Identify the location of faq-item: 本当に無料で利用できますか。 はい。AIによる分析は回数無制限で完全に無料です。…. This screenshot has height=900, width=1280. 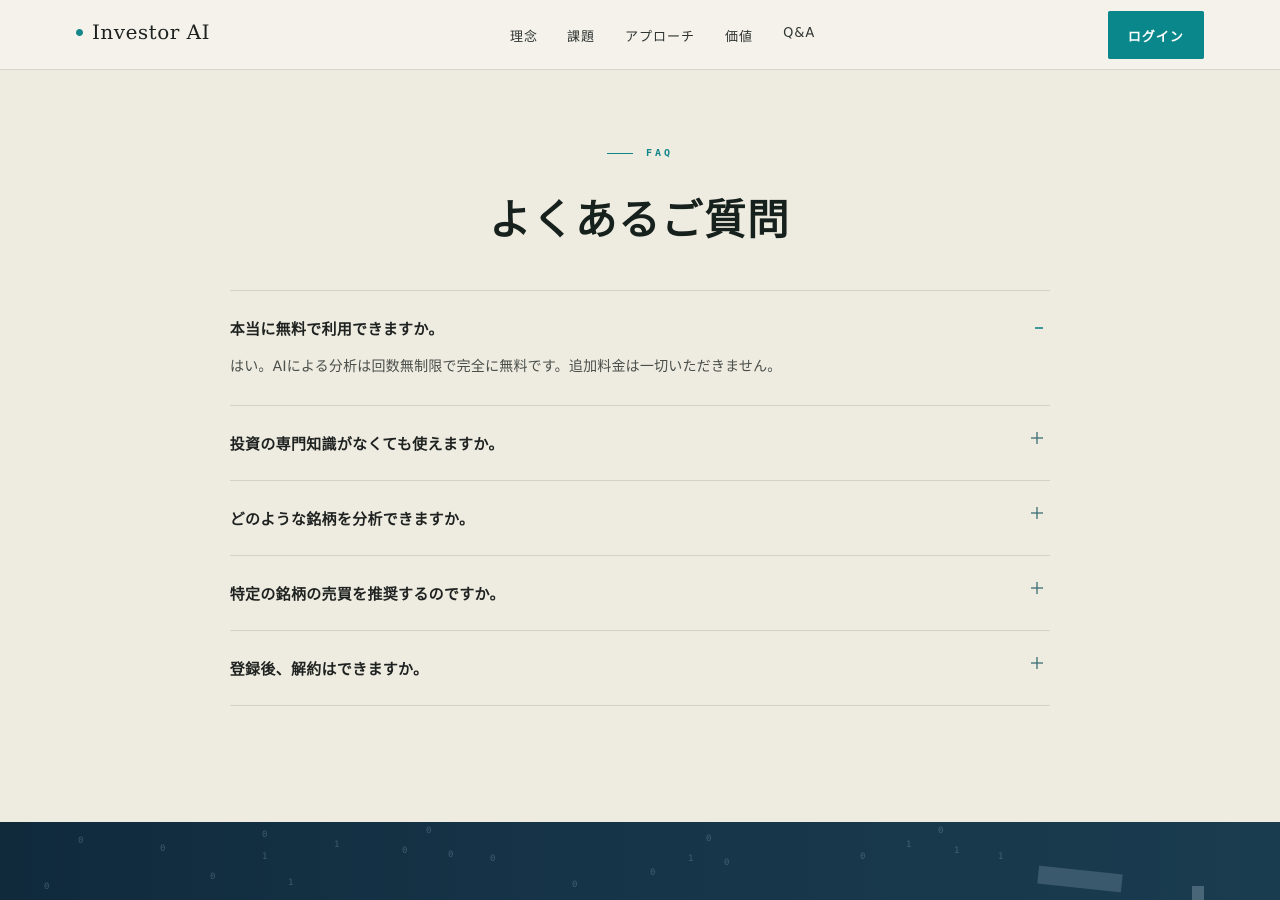
(640, 348).